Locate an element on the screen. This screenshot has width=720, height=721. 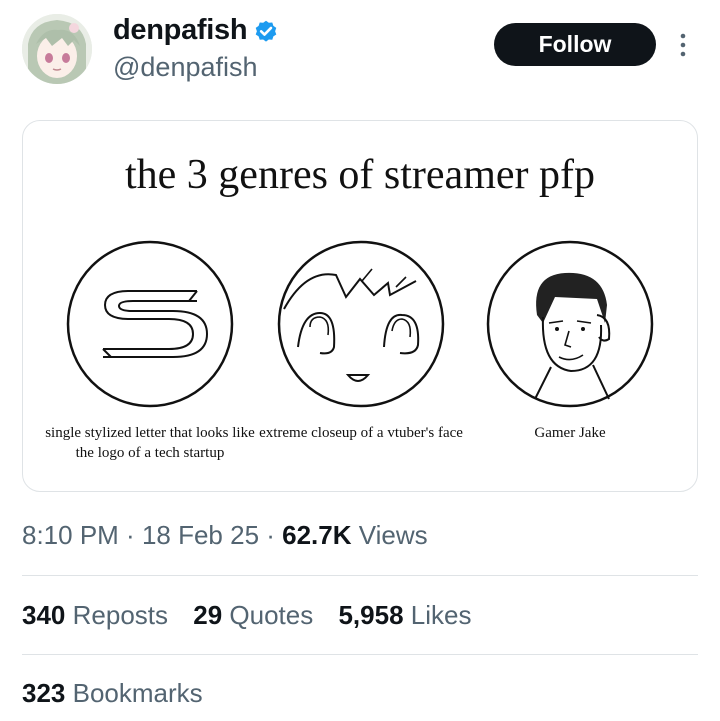
engagement-stats: 340 Reposts 29 Quotes 5,958 Likes is located at coordinates (255, 615).